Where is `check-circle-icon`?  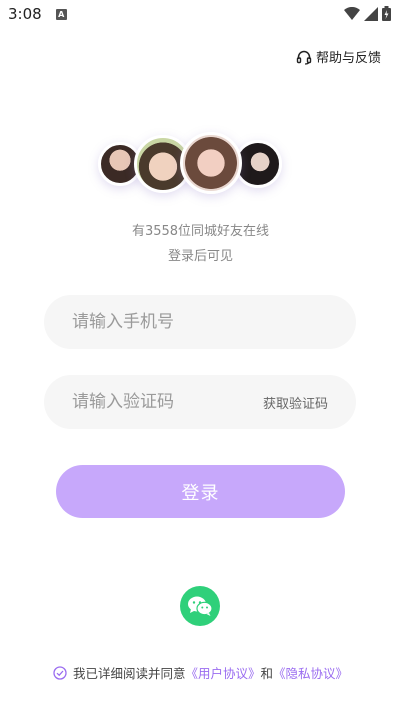 check-circle-icon is located at coordinates (60, 672).